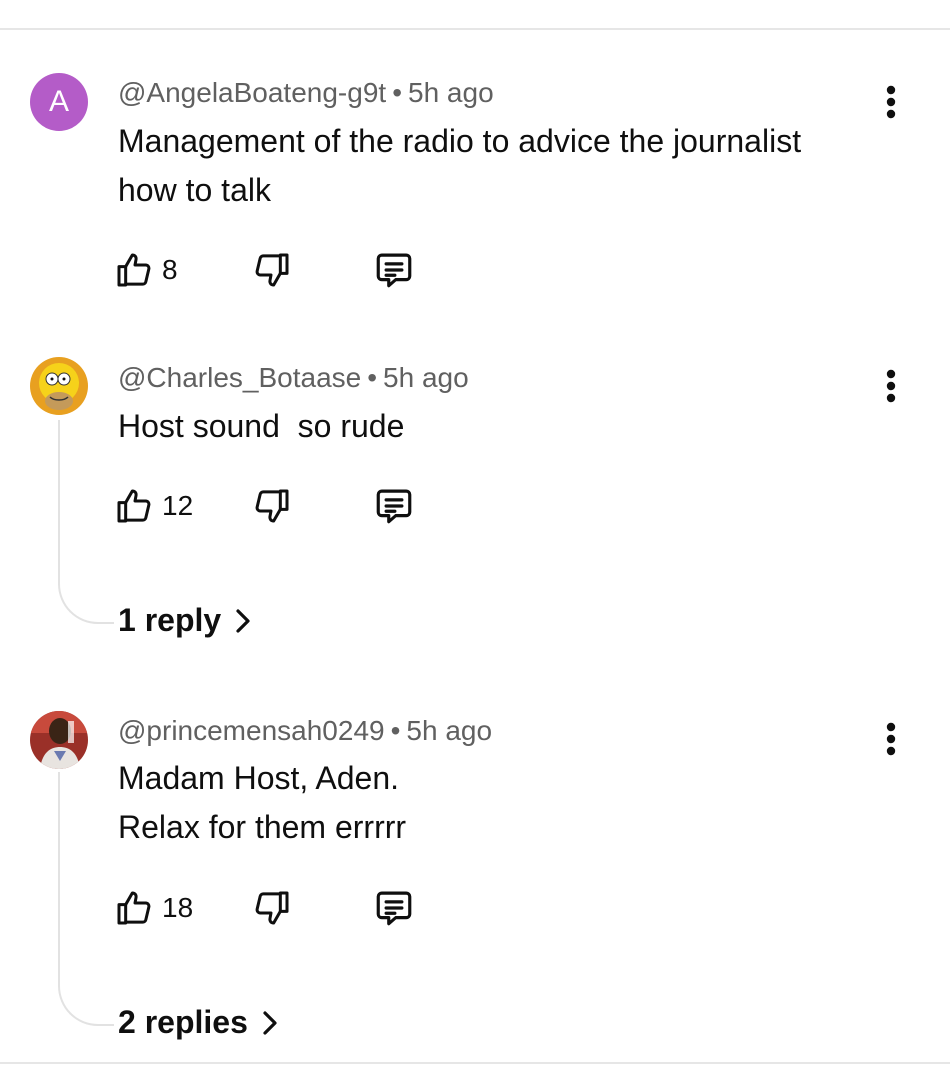  What do you see at coordinates (183, 1022) in the screenshot?
I see `replies-label: 2 replies` at bounding box center [183, 1022].